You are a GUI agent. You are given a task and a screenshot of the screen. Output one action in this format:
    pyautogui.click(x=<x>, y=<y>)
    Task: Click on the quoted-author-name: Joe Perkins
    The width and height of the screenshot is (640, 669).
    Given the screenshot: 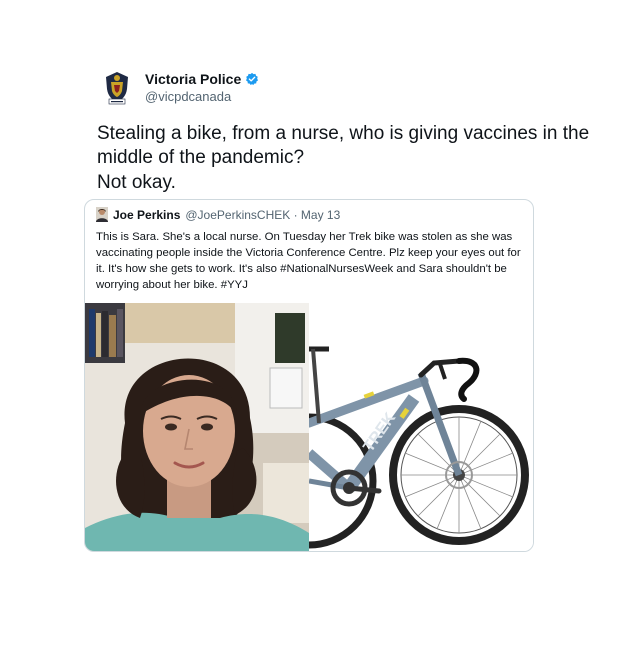 What is the action you would take?
    pyautogui.click(x=146, y=215)
    